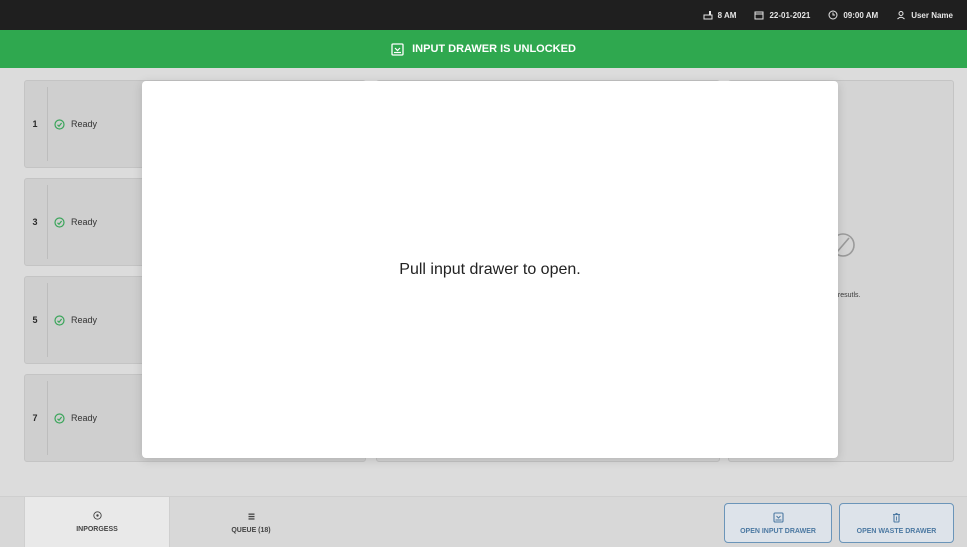 This screenshot has width=967, height=547. I want to click on tab-inprogress: INPORGESS, so click(97, 522).